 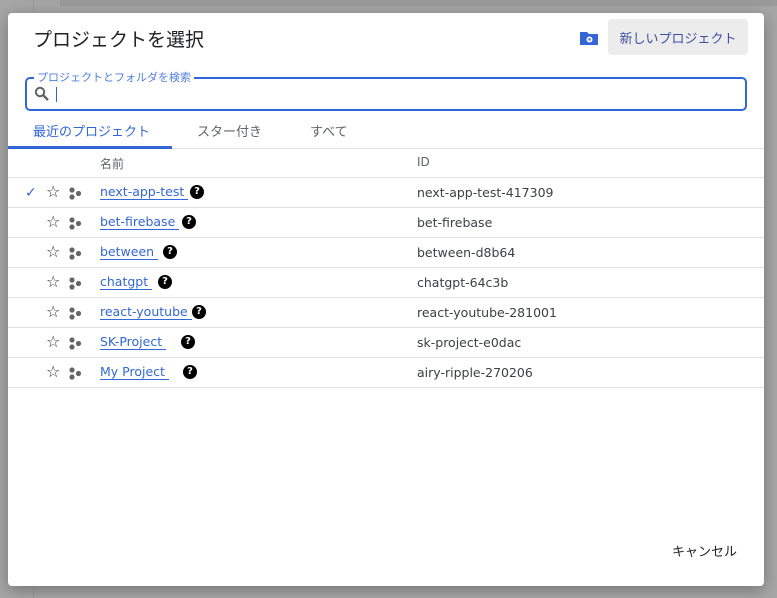 What do you see at coordinates (229, 130) in the screenshot?
I see `tab-starred: スター付き` at bounding box center [229, 130].